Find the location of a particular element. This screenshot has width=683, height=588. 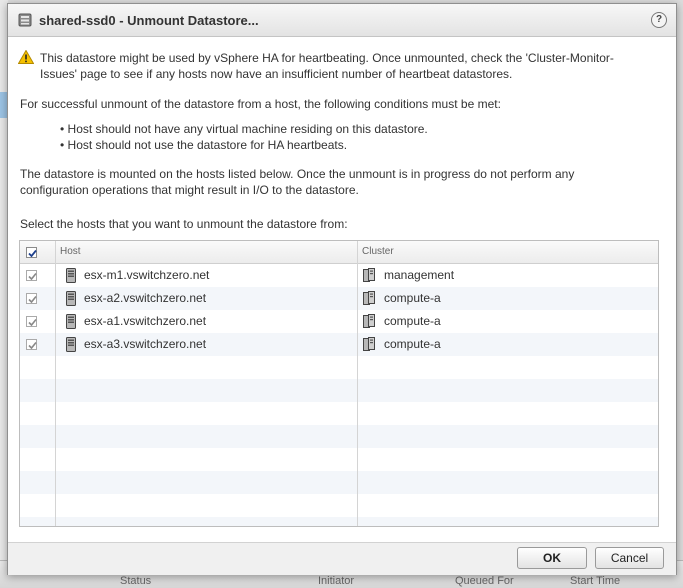

host-name: esx-a1.vswitchzero.net is located at coordinates (145, 321).